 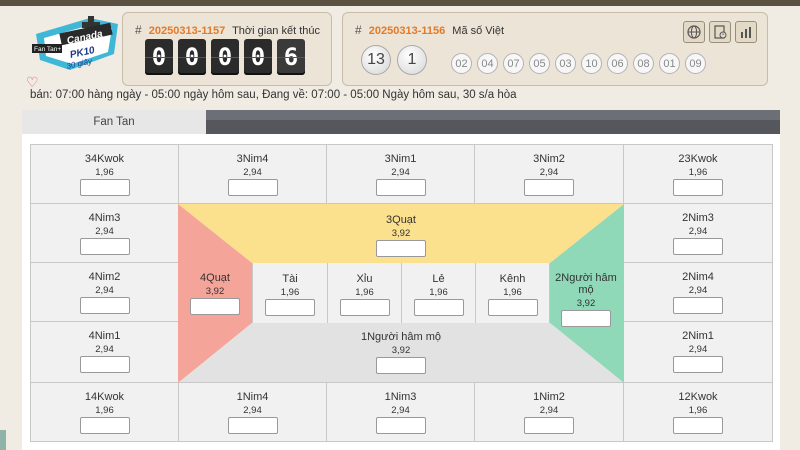 What do you see at coordinates (549, 174) in the screenshot?
I see `bet-cell: 3Nim2 2,94` at bounding box center [549, 174].